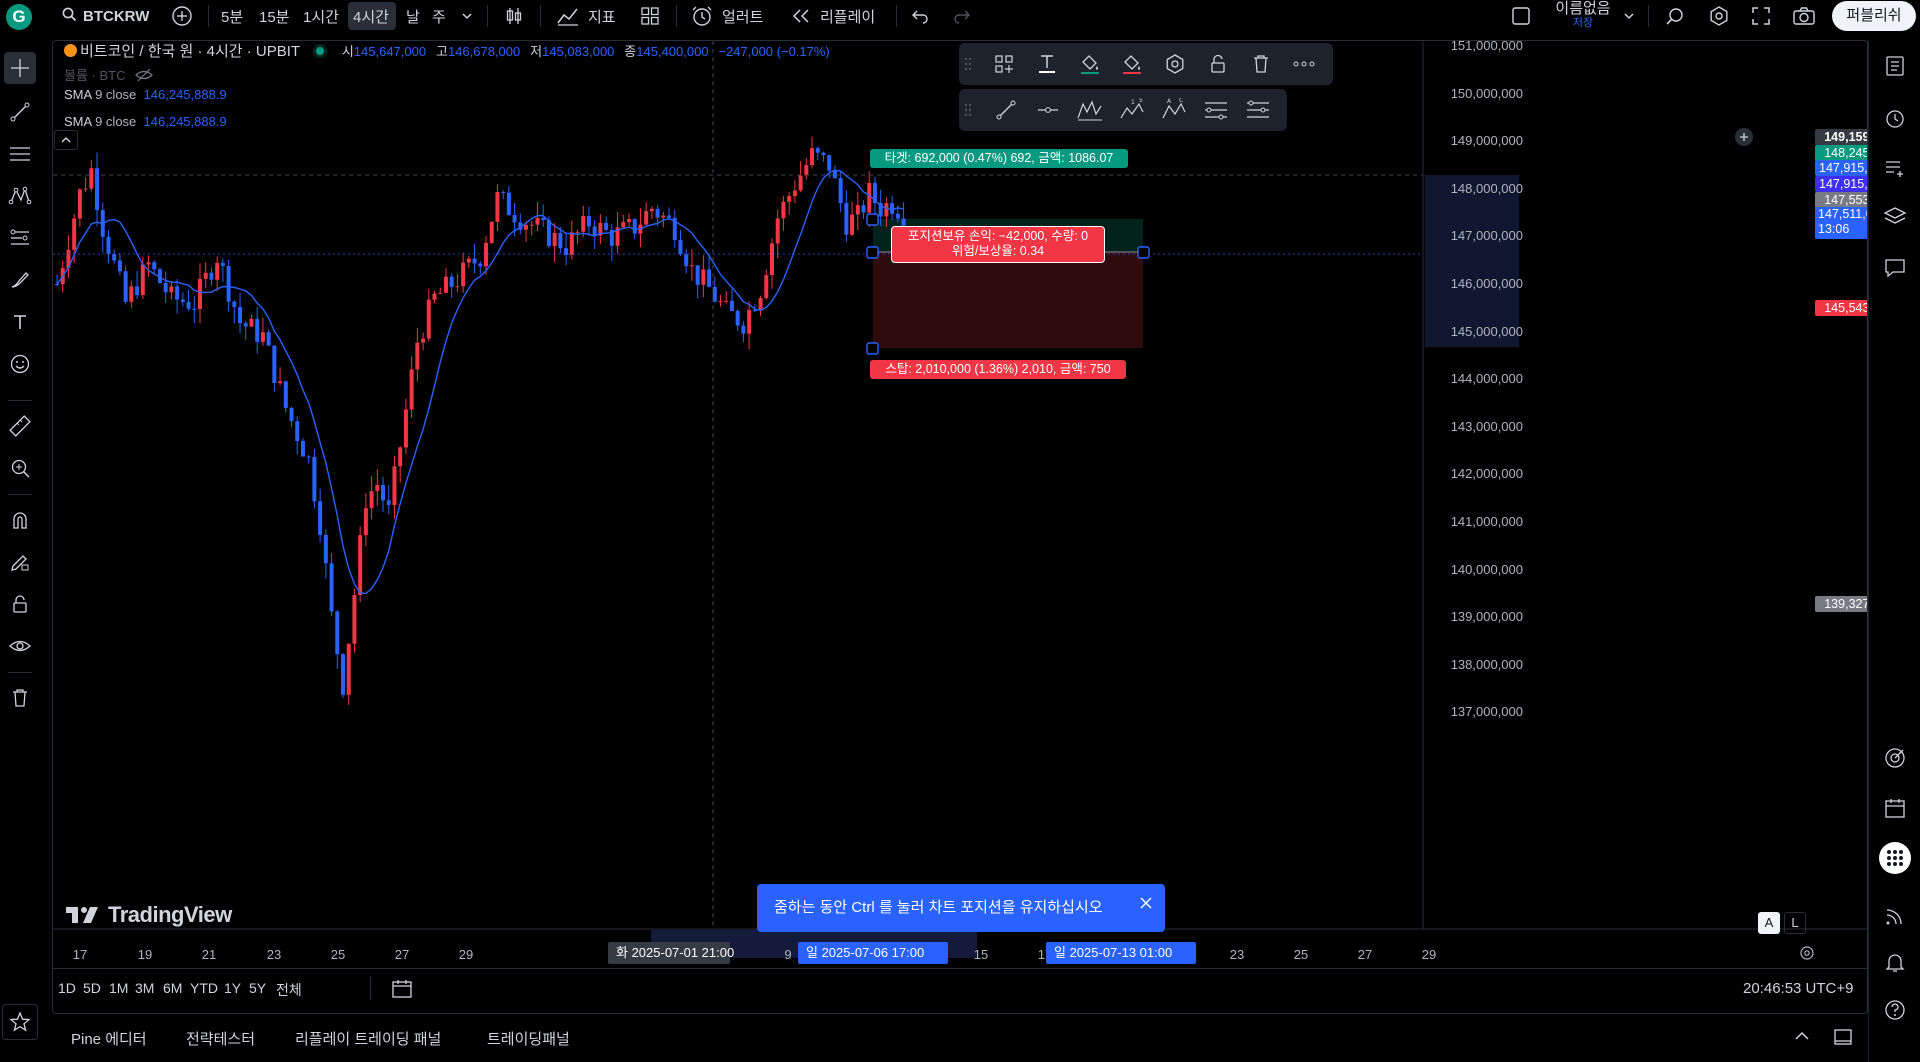 The width and height of the screenshot is (1920, 1062). What do you see at coordinates (1132, 110) in the screenshot?
I see `fav-wave-15: 15` at bounding box center [1132, 110].